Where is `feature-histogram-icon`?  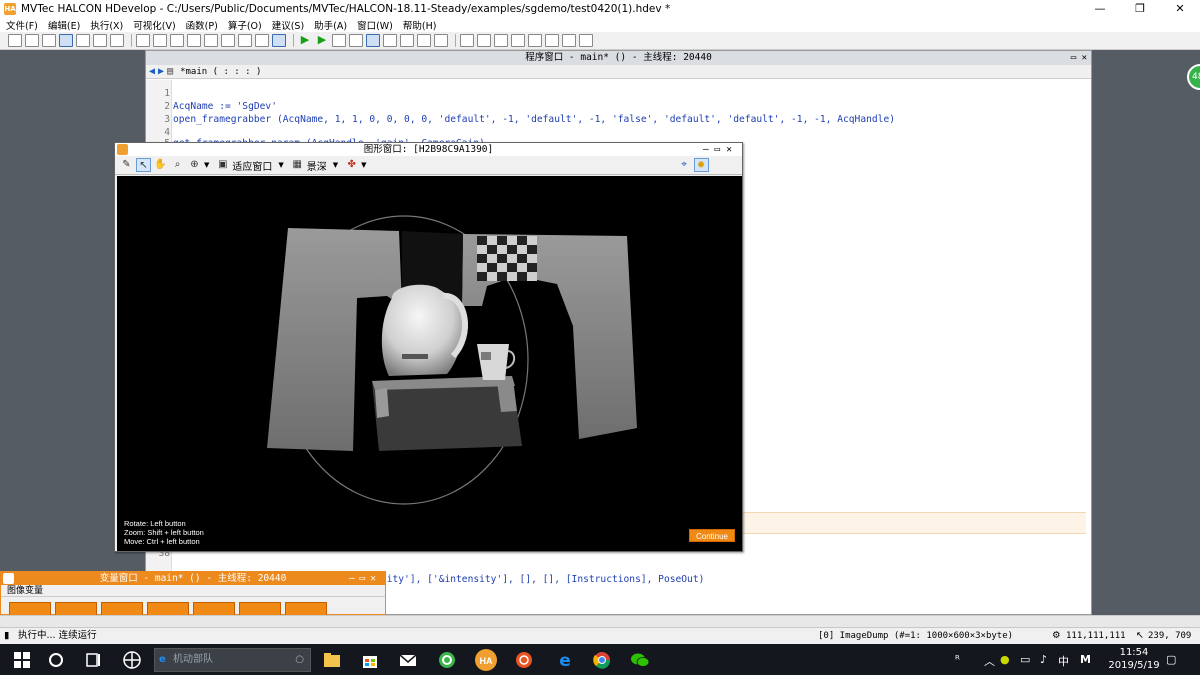
feature-histogram-icon is located at coordinates (518, 40).